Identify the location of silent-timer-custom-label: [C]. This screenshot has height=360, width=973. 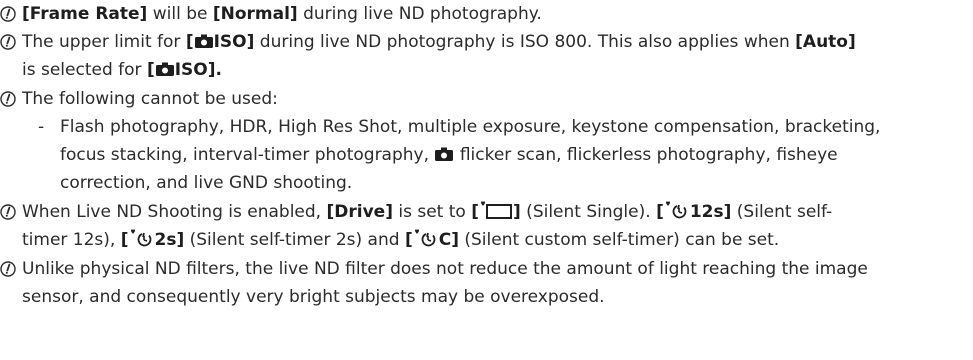
(431, 239).